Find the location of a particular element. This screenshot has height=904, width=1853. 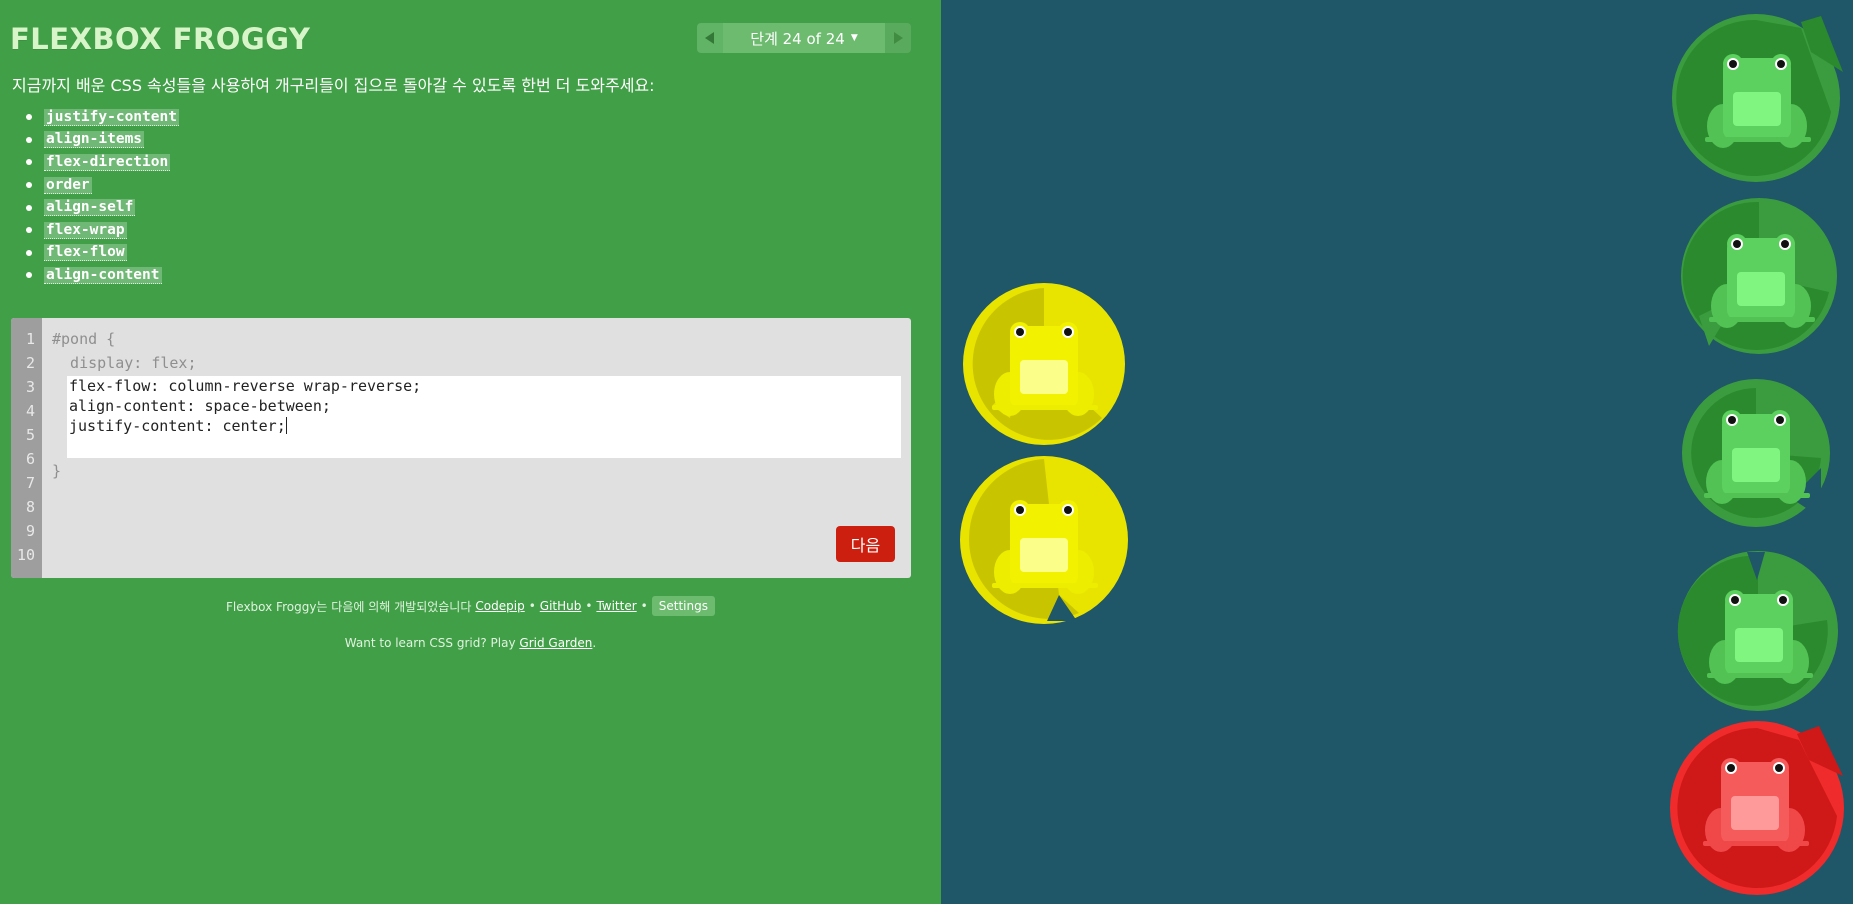

code-display-line: display: flex; is located at coordinates (124, 363).